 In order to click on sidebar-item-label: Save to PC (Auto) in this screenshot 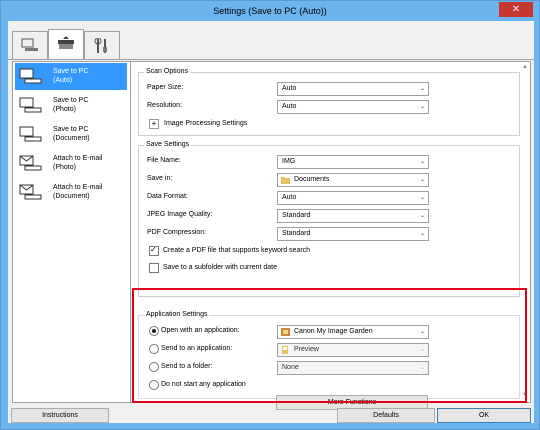, I will do `click(71, 76)`.